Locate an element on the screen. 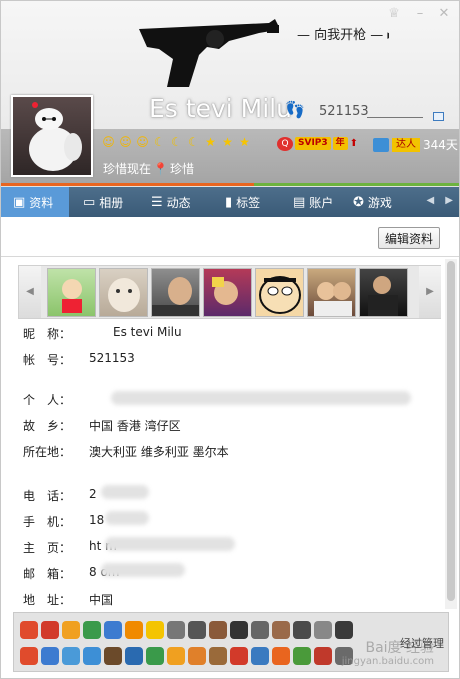 The height and width of the screenshot is (679, 460). detail-row-account: 帐 号： 521153 is located at coordinates (79, 359).